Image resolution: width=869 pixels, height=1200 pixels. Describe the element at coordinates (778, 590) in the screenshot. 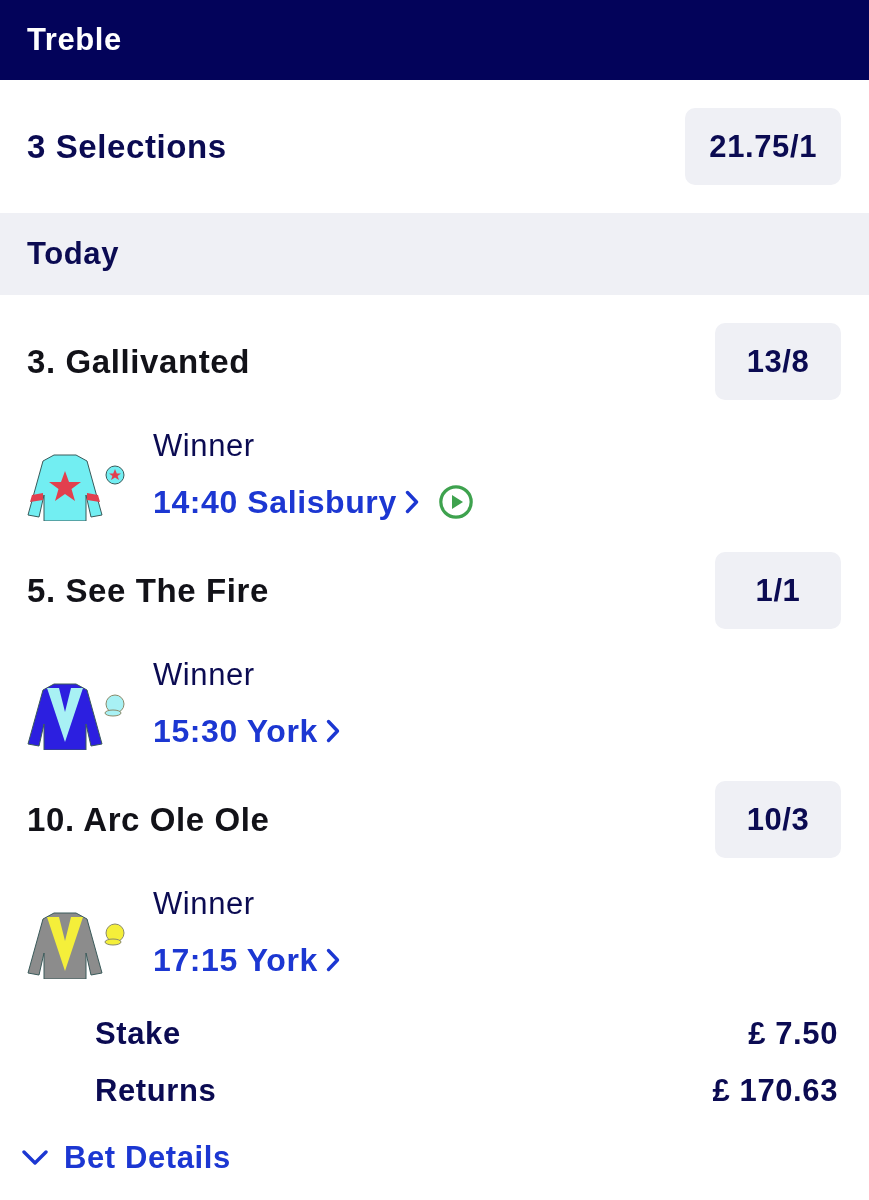

I see `odds-badge: 1/1` at that location.